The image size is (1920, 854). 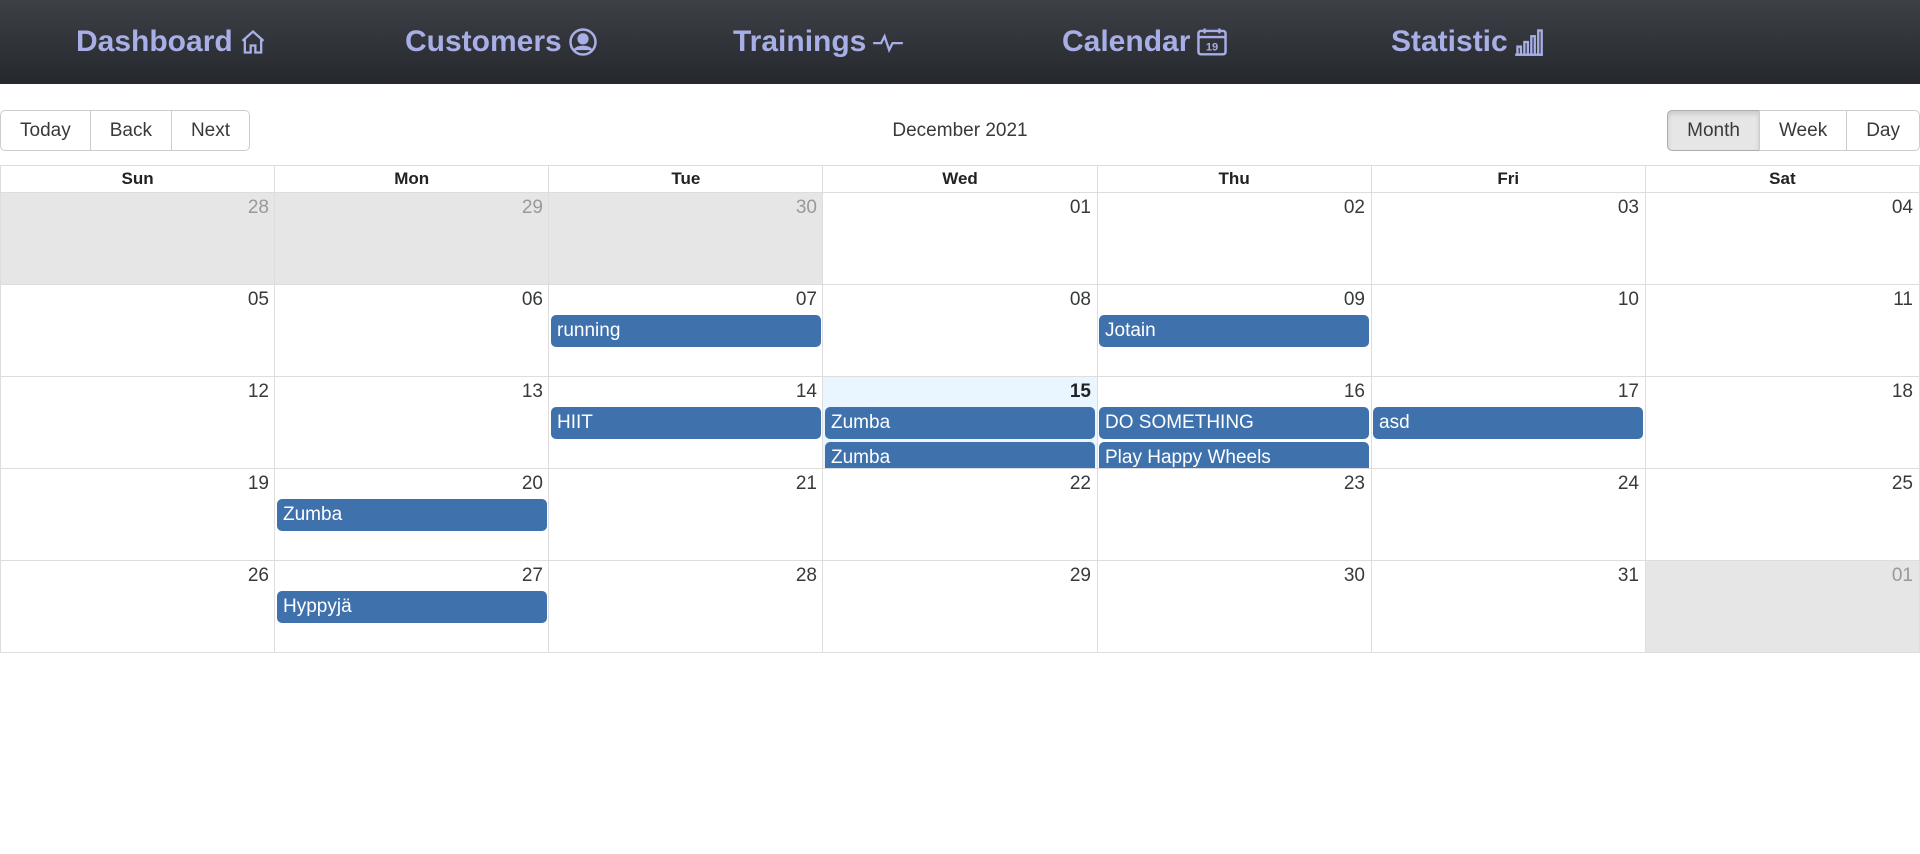 I want to click on date-number: 04, so click(x=1782, y=208).